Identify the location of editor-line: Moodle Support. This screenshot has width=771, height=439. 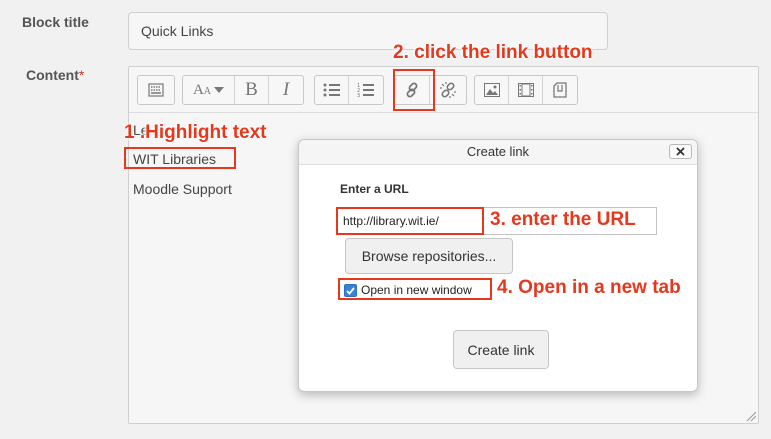
(182, 189).